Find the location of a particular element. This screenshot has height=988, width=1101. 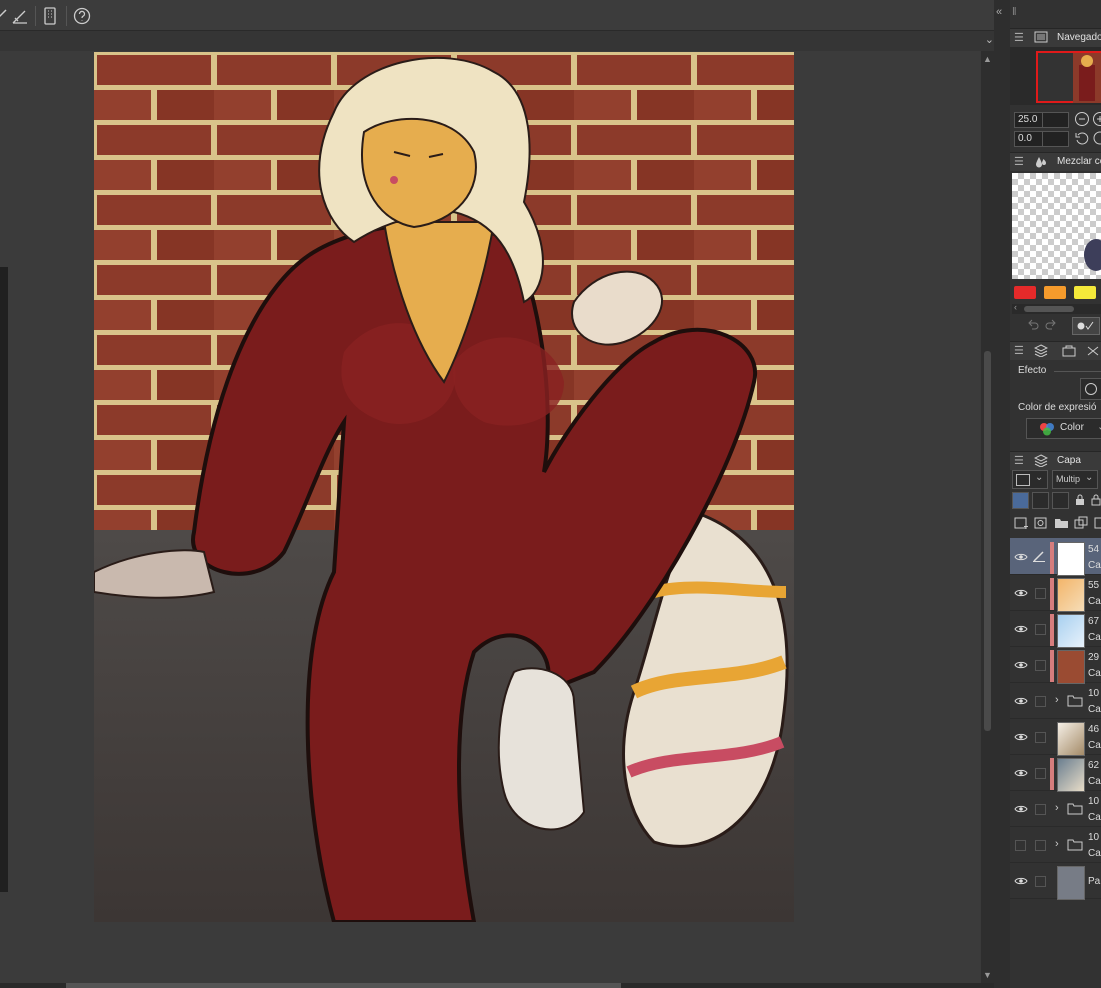

zoom-in-icon is located at coordinates (1096, 119).